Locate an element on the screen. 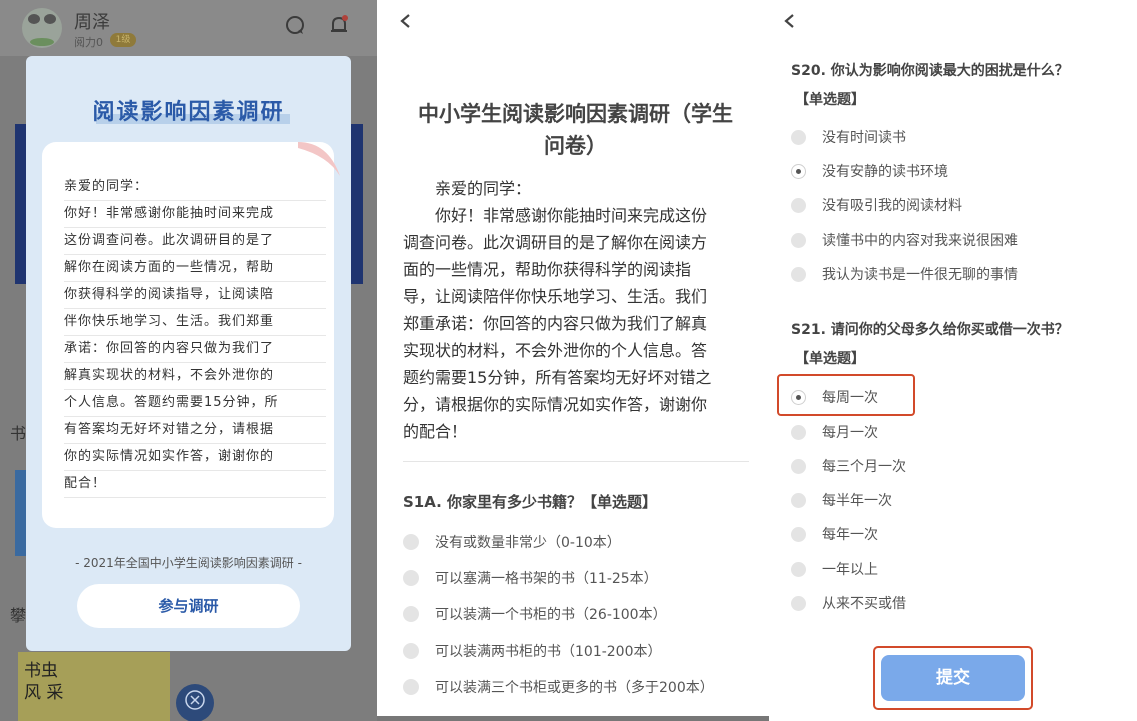 The width and height of the screenshot is (1137, 721). option-label: 没有安静的读书环境 is located at coordinates (885, 172).